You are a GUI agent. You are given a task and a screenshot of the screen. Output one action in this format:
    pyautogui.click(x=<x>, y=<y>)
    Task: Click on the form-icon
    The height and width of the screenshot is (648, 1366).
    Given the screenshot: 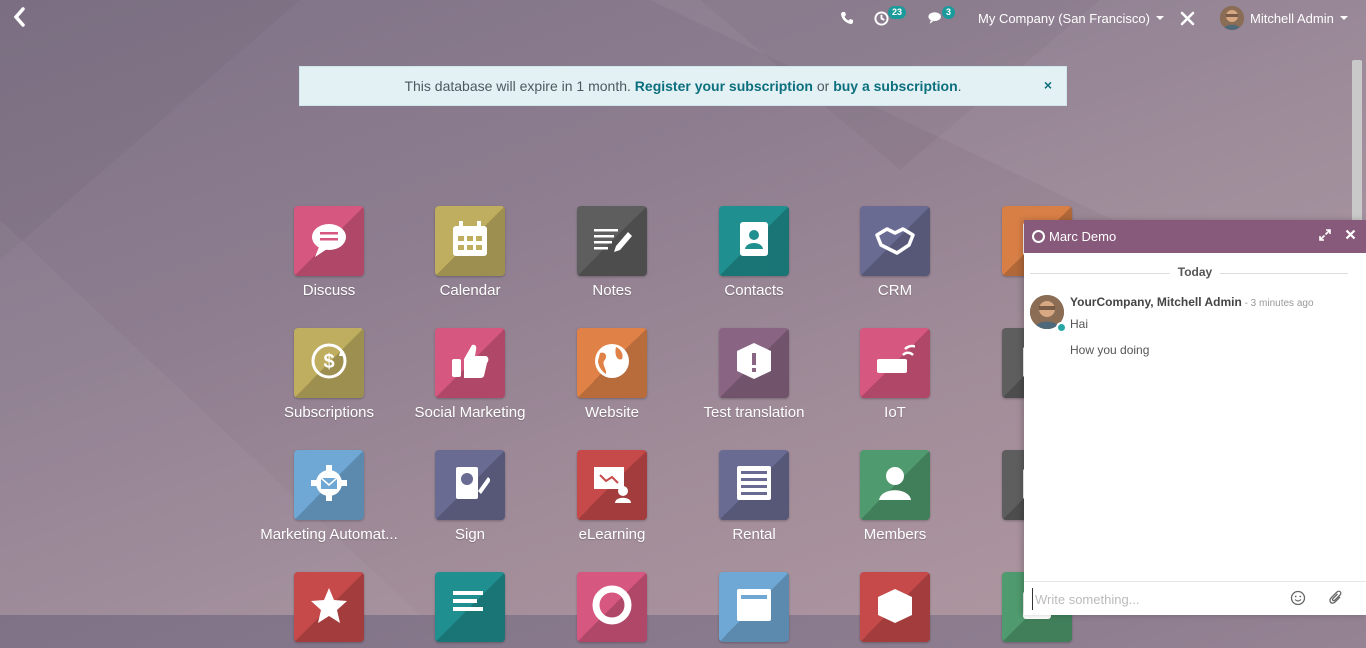 What is the action you would take?
    pyautogui.click(x=754, y=605)
    